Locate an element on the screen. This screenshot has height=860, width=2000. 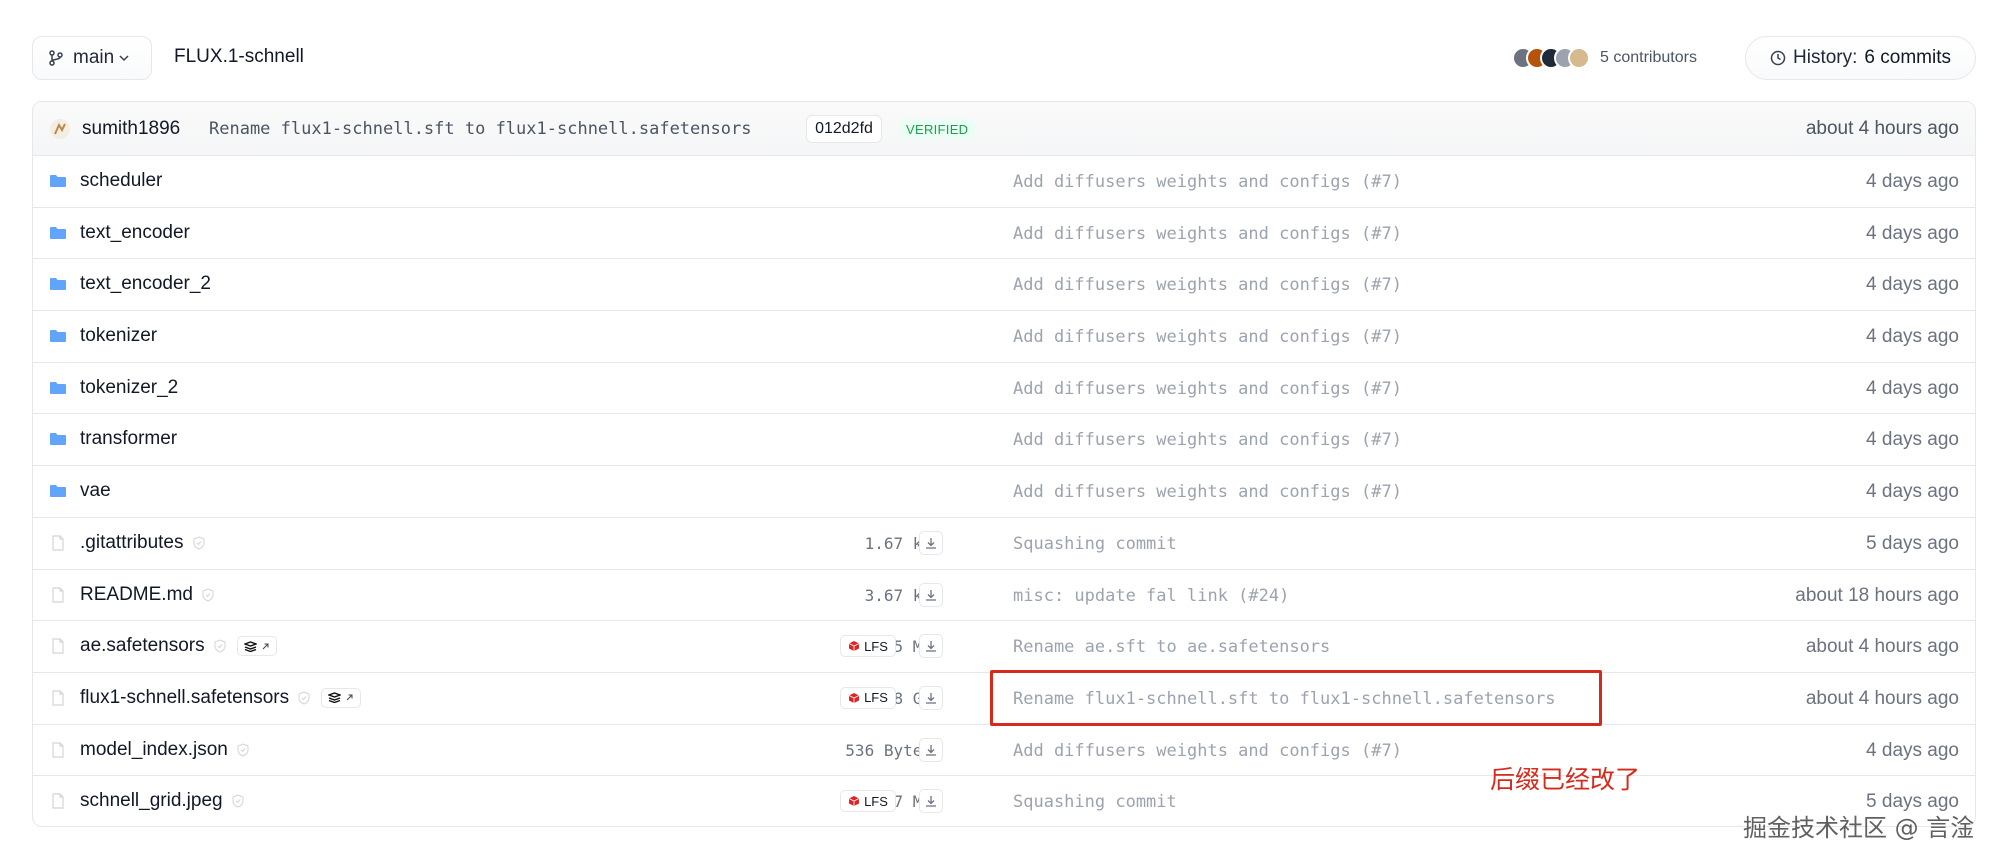
annotation-text: 后缀已经改了 is located at coordinates (1565, 779).